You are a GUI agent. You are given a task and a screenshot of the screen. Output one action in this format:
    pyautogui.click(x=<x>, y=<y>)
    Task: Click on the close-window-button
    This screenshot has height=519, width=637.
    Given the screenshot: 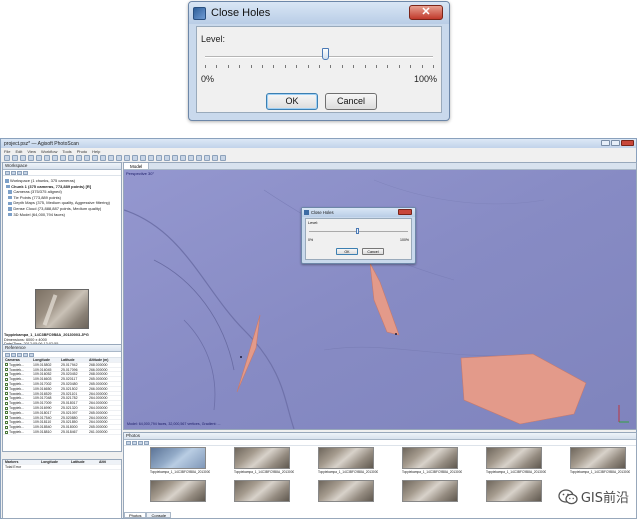 What is the action you would take?
    pyautogui.click(x=627, y=143)
    